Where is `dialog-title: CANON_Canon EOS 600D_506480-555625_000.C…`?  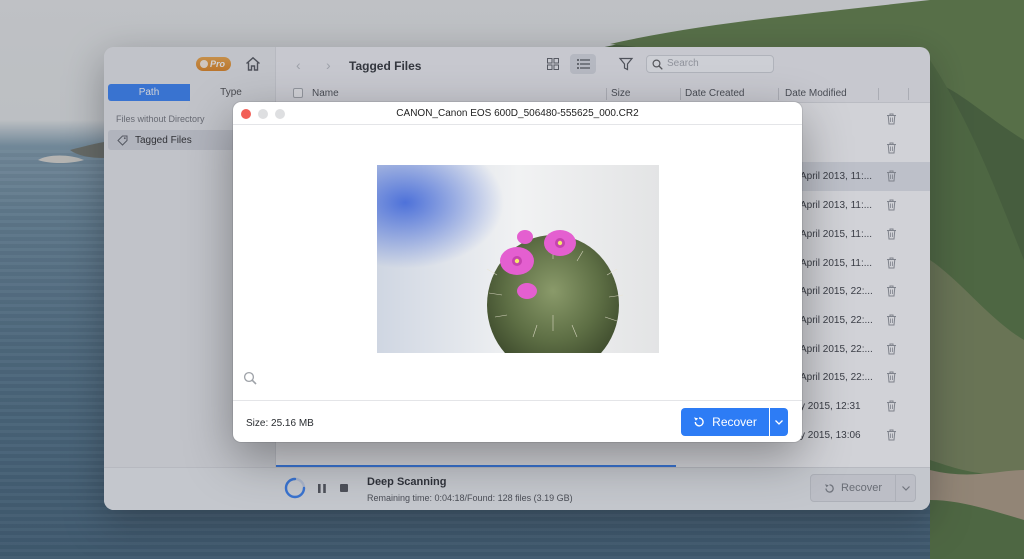 dialog-title: CANON_Canon EOS 600D_506480-555625_000.C… is located at coordinates (517, 113).